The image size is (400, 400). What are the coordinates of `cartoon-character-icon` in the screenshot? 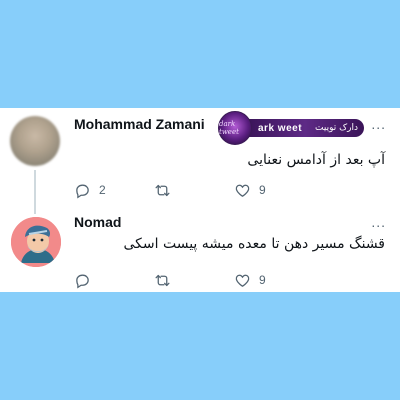 It's located at (36, 242).